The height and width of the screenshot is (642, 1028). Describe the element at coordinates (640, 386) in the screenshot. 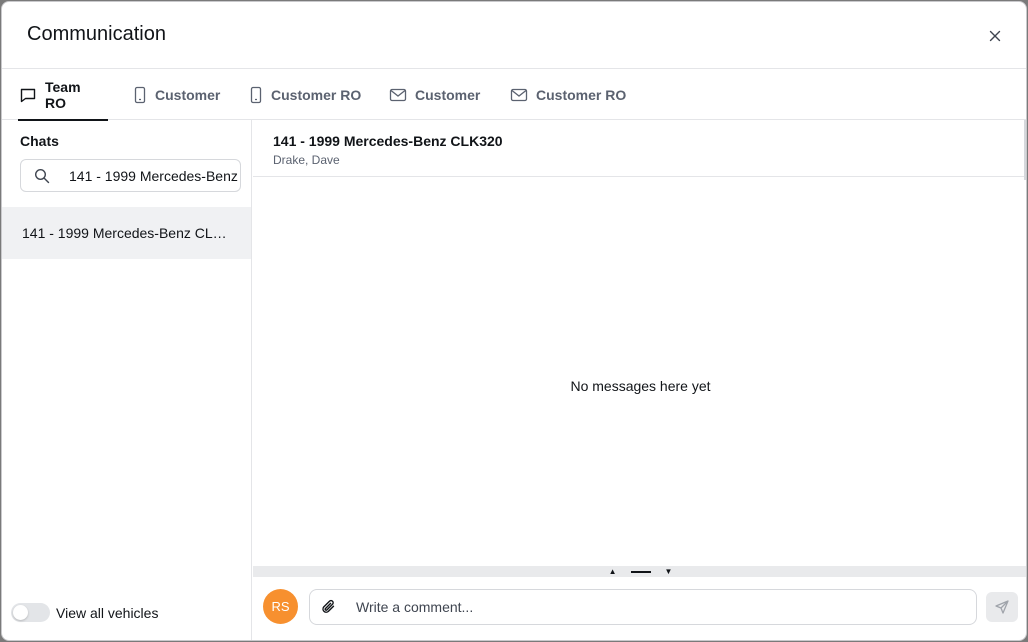

I see `empty-state-message: No messages here yet` at that location.